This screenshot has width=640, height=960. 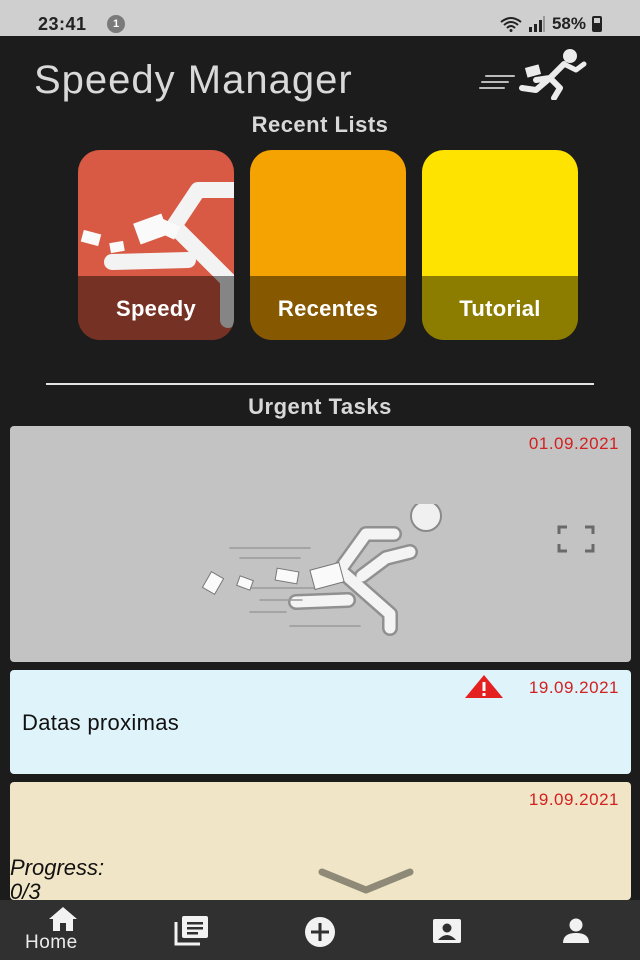 What do you see at coordinates (500, 245) in the screenshot?
I see `recent-list-tutorial: Tutorial` at bounding box center [500, 245].